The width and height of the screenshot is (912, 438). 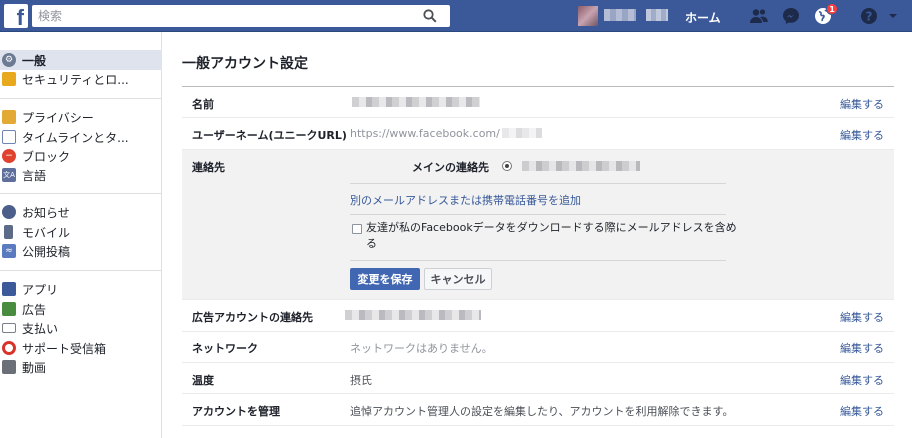 What do you see at coordinates (507, 166) in the screenshot?
I see `primary-email-radio` at bounding box center [507, 166].